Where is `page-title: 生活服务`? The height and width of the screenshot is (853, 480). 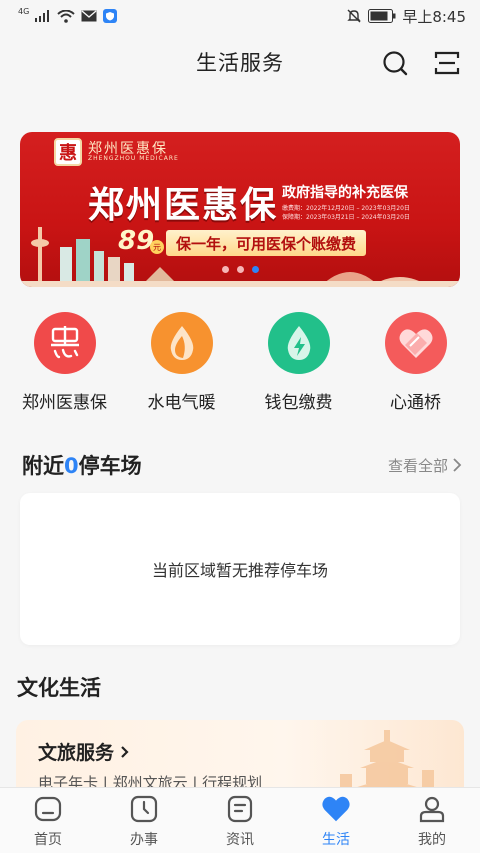
page-title: 生活服务 is located at coordinates (240, 63).